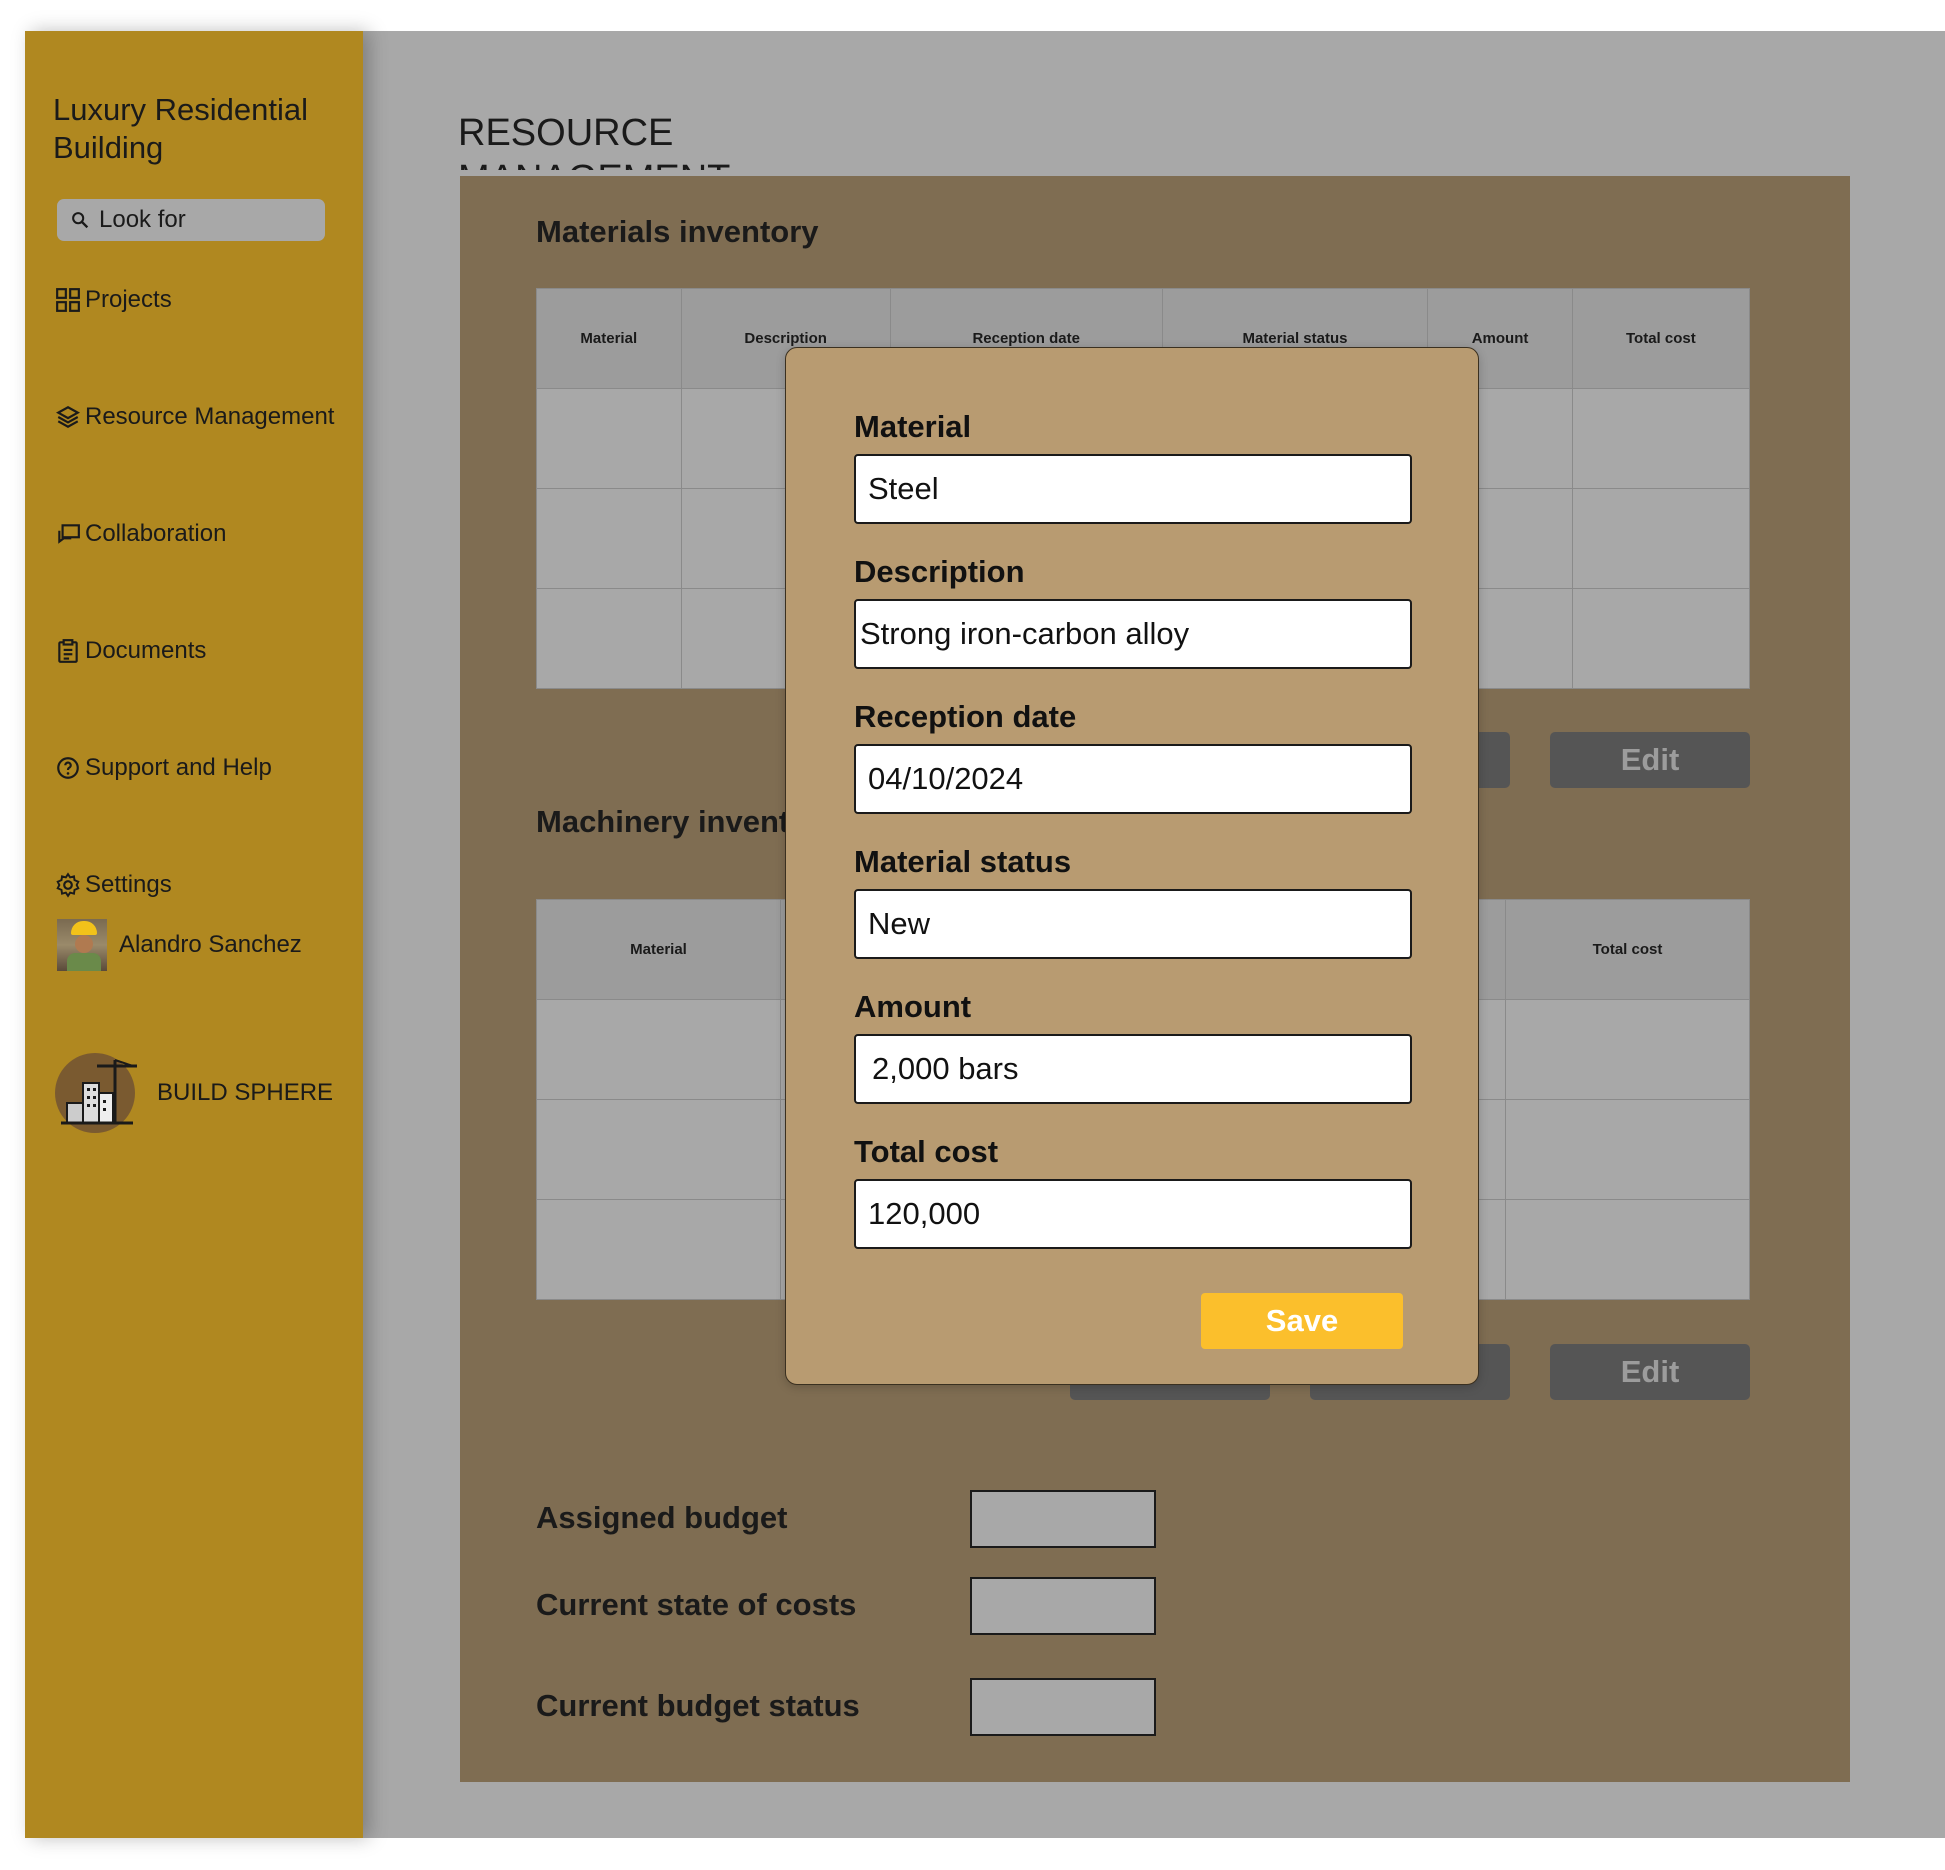 The height and width of the screenshot is (1870, 1945). Describe the element at coordinates (82, 945) in the screenshot. I see `avatar` at that location.